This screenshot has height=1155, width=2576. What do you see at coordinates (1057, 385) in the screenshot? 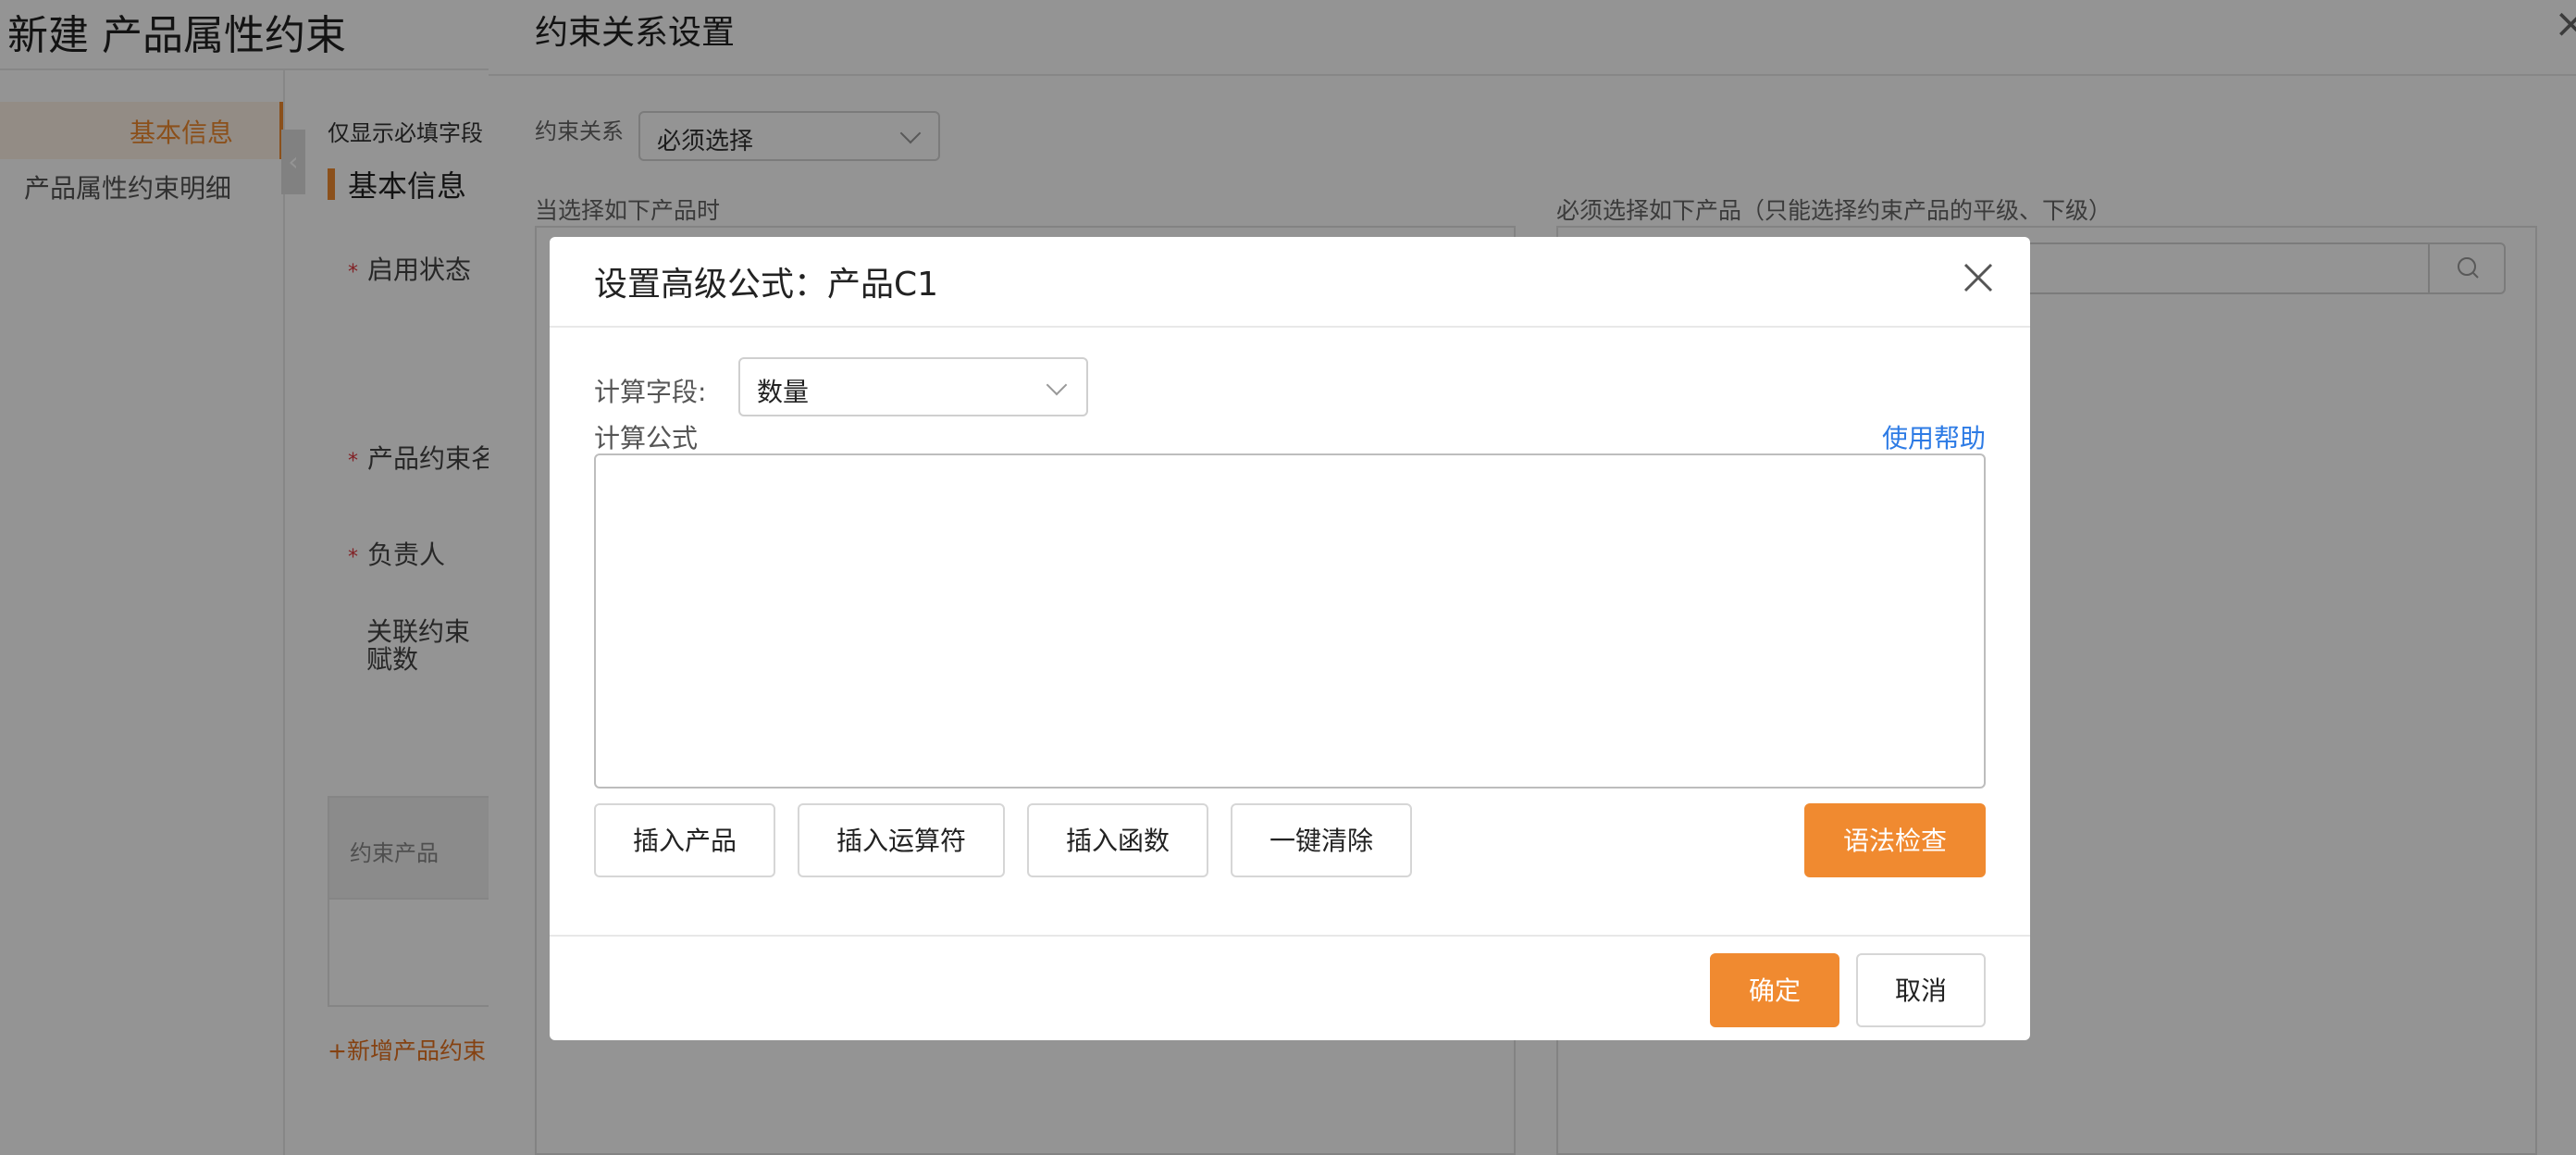
I see `chevron-down-icon` at bounding box center [1057, 385].